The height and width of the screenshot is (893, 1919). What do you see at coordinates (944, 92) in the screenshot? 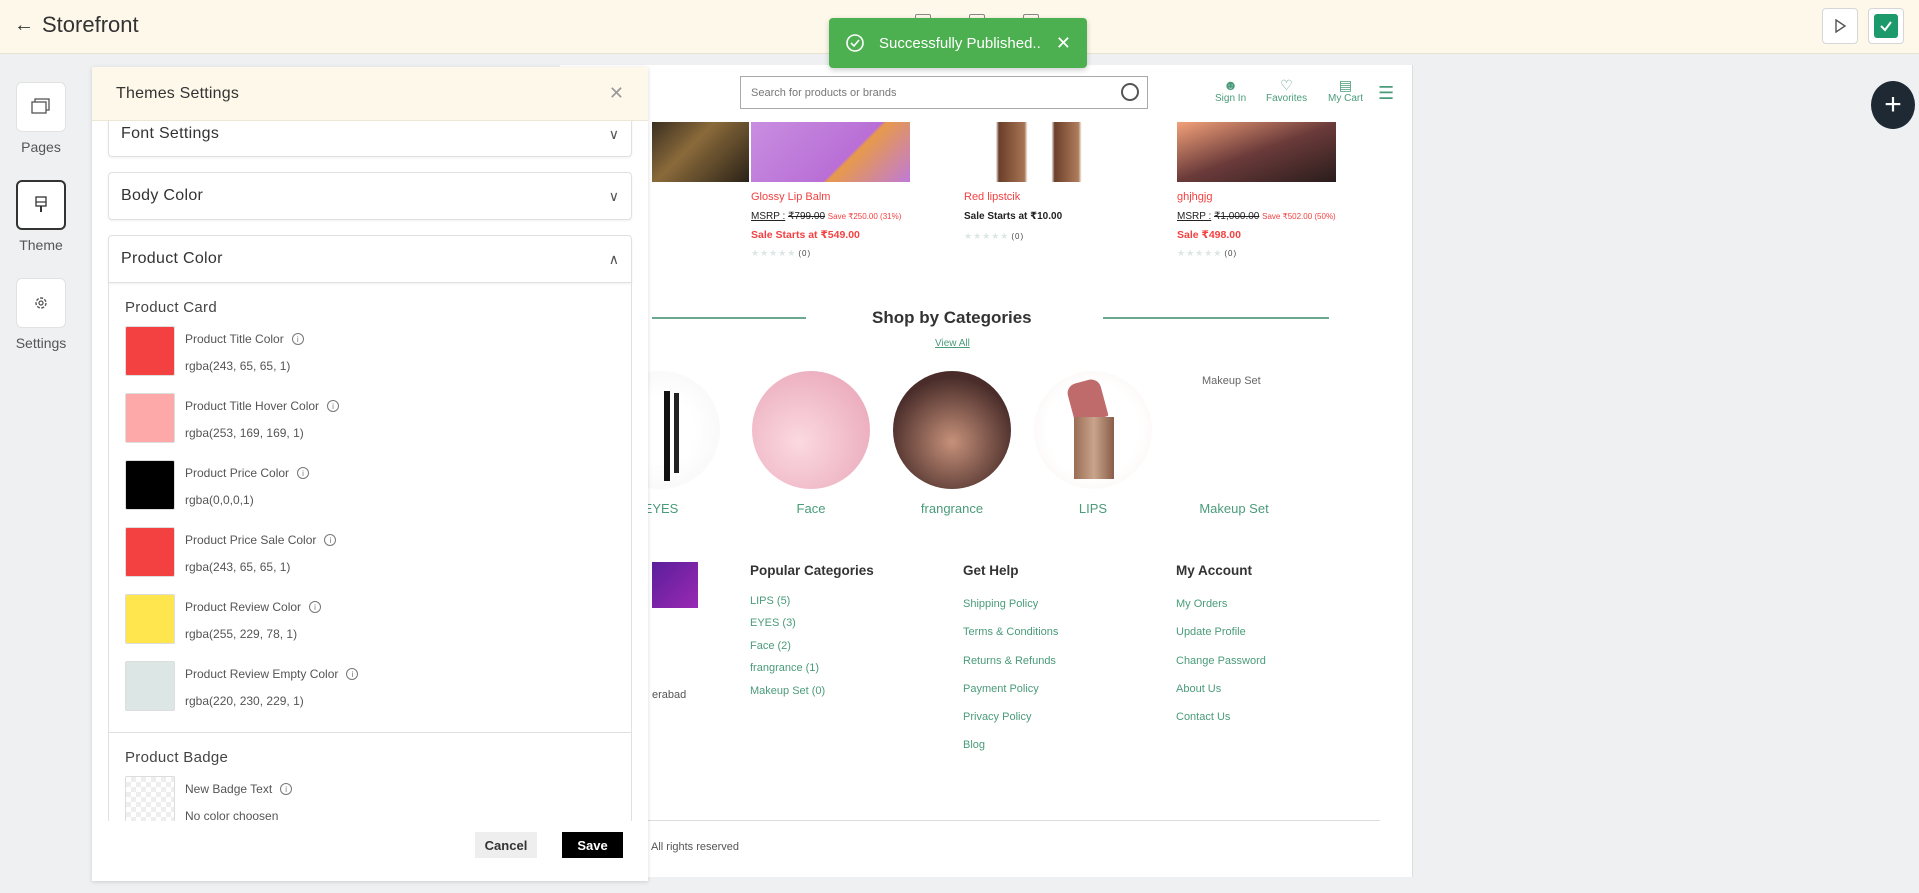
I see `preview-search-input: Search for products or brands` at bounding box center [944, 92].